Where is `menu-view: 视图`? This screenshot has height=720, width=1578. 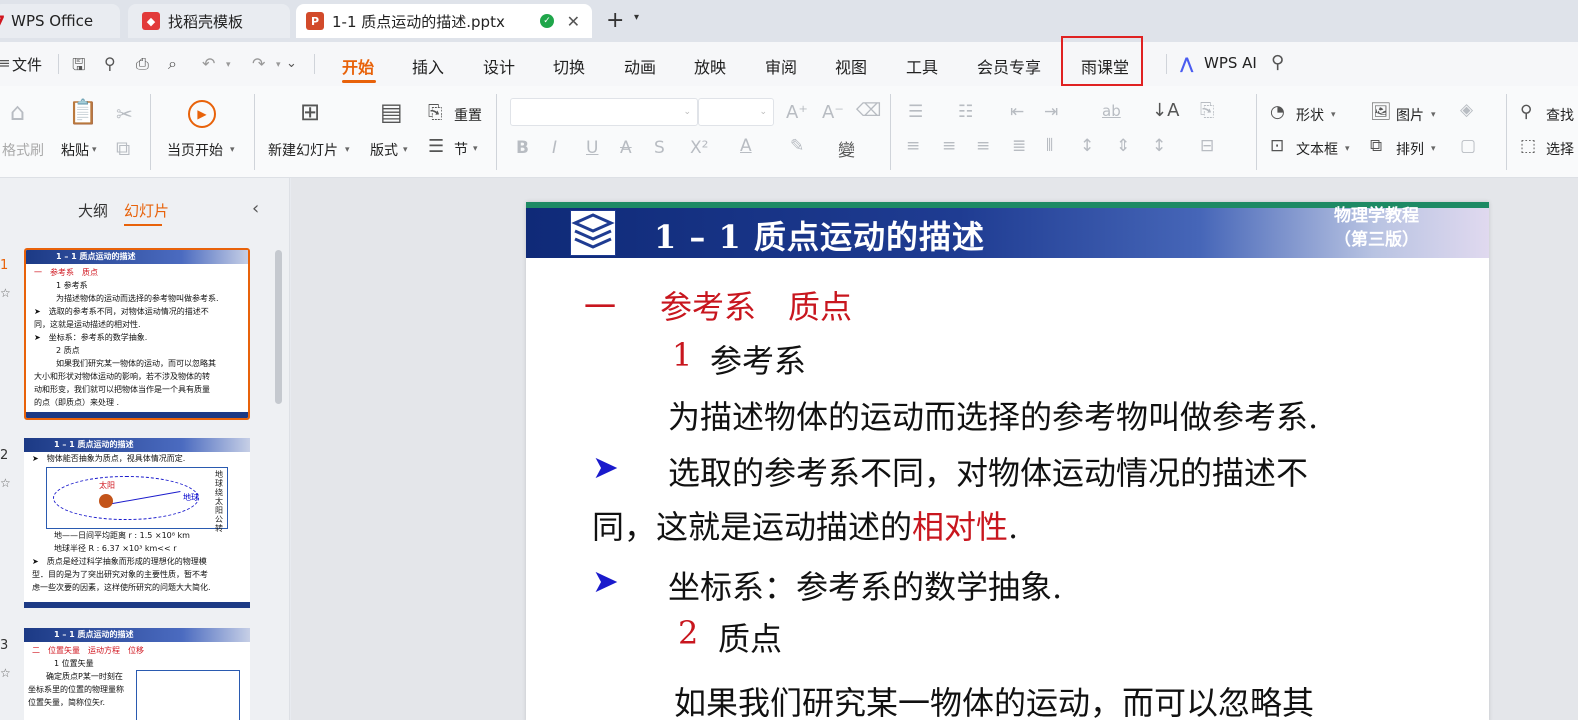 menu-view: 视图 is located at coordinates (851, 66).